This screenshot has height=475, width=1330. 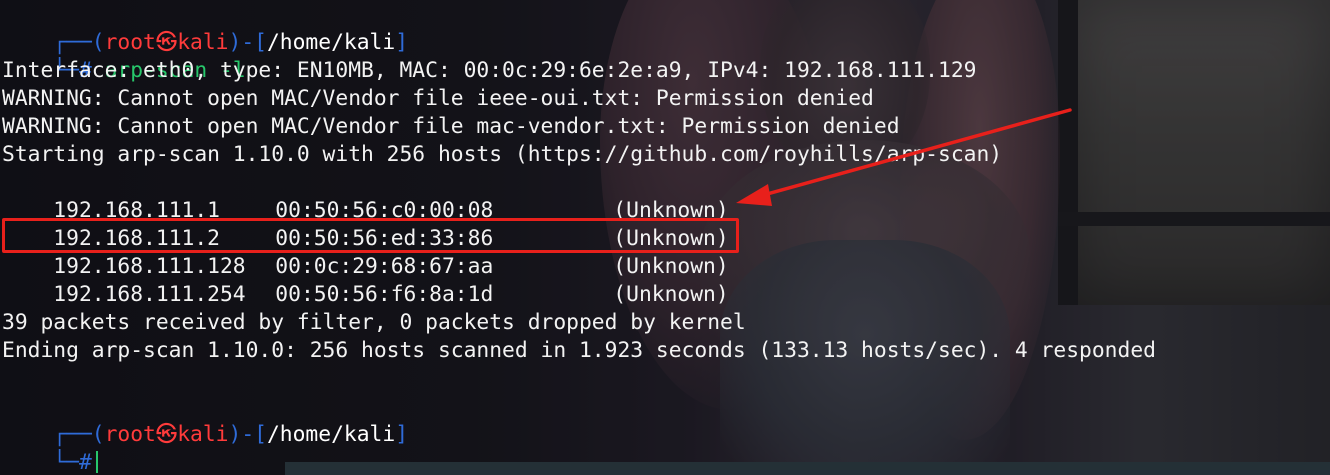 I want to click on prompt-at-symbol: ㉿, so click(x=166, y=434).